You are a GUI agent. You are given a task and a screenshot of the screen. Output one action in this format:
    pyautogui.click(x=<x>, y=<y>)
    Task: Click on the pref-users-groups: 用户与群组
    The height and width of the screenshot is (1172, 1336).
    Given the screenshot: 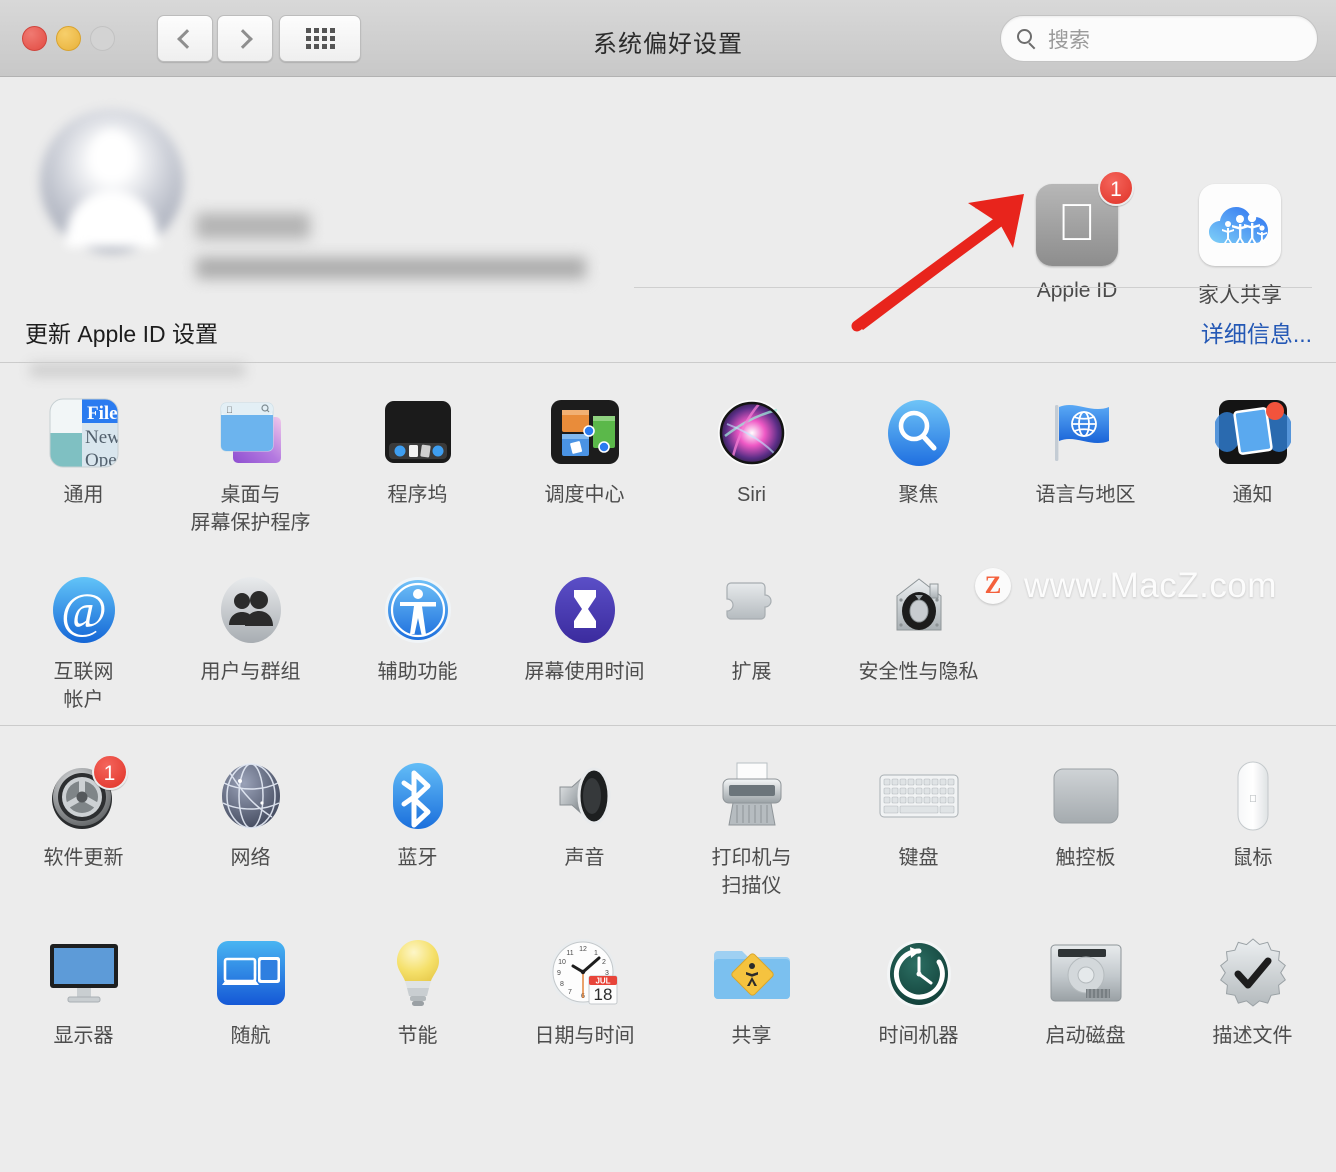 What is the action you would take?
    pyautogui.click(x=250, y=635)
    